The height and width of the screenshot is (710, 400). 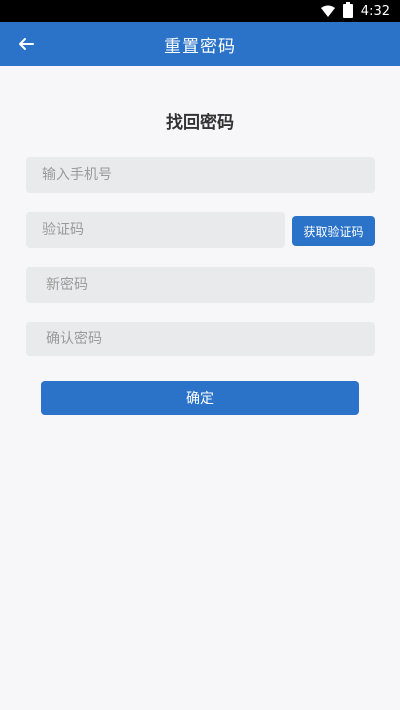 I want to click on get-code-button: 获取验证码, so click(x=333, y=231).